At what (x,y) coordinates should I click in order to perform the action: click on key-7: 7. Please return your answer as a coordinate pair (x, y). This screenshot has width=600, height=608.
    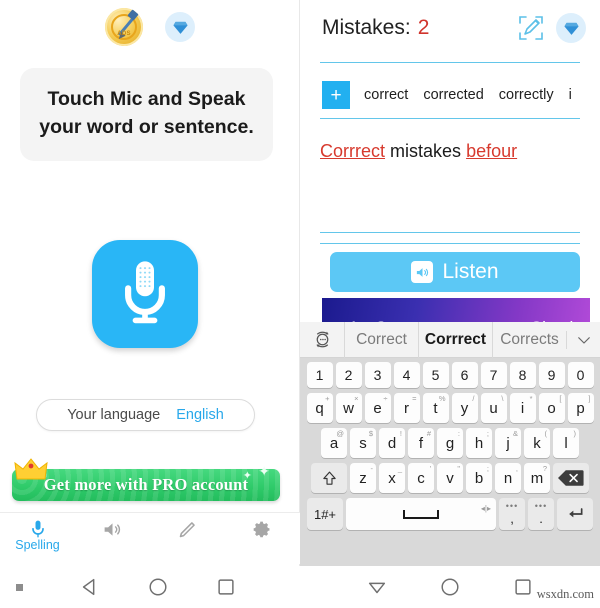
    Looking at the image, I should click on (493, 375).